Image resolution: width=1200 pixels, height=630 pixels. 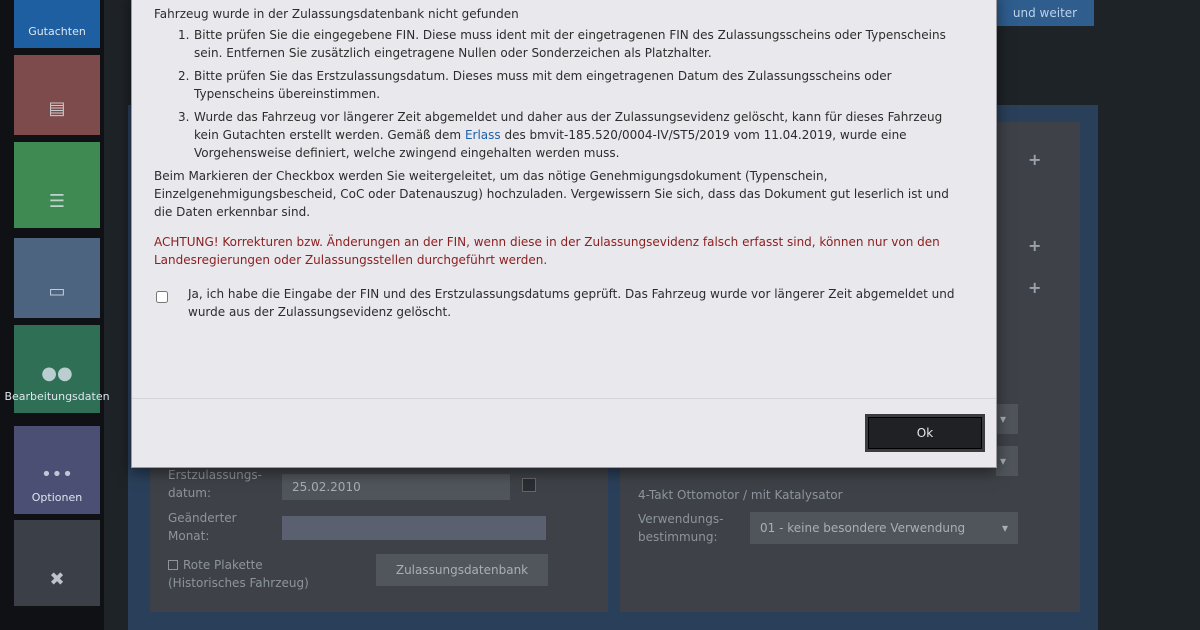 What do you see at coordinates (238, 583) in the screenshot?
I see `historisch-label: (Historisches Fahrzeug)` at bounding box center [238, 583].